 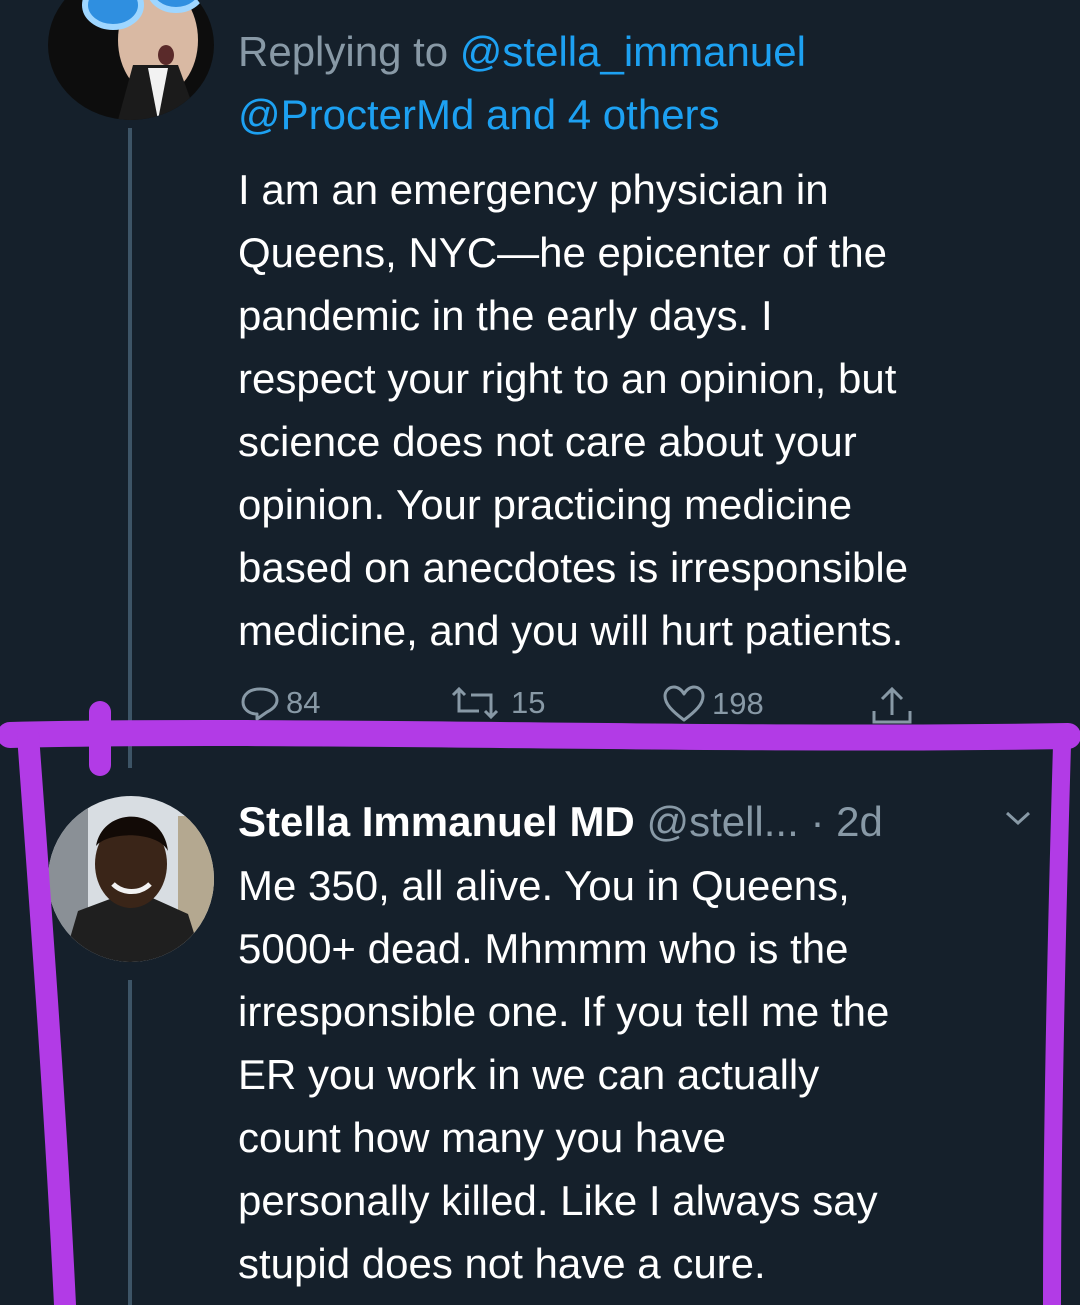 I want to click on reply-connector: and, so click(x=521, y=114).